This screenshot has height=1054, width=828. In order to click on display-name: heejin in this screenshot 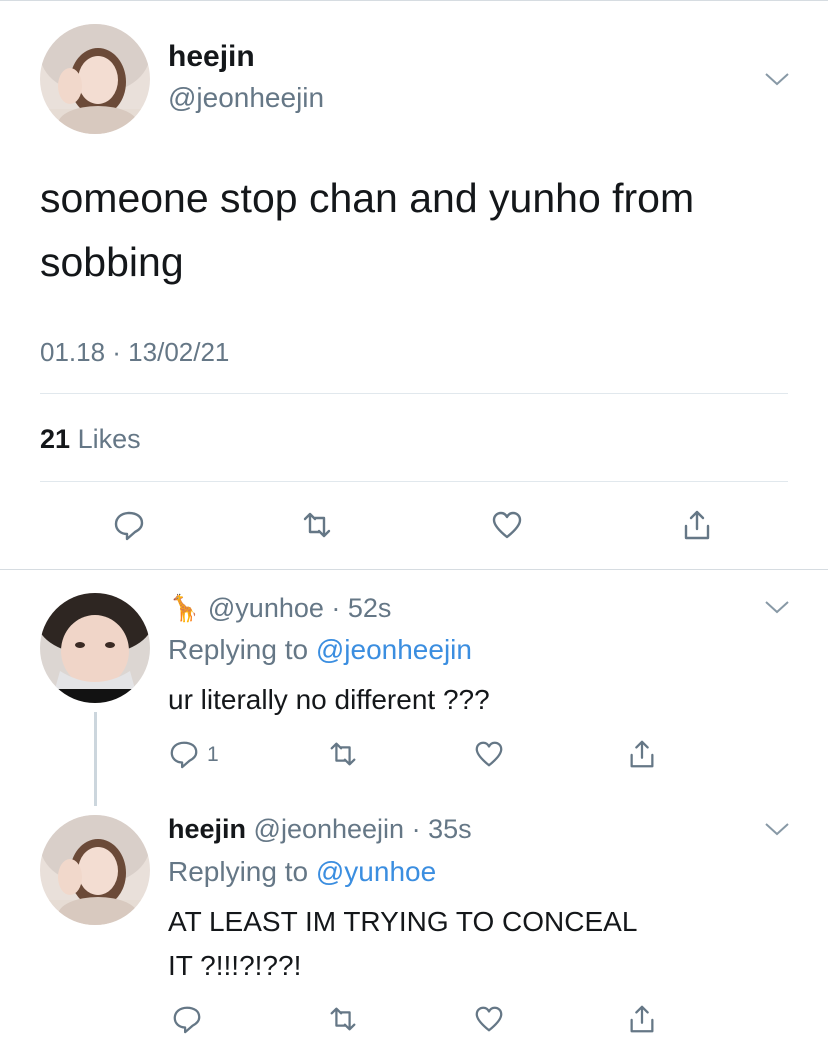, I will do `click(211, 57)`.